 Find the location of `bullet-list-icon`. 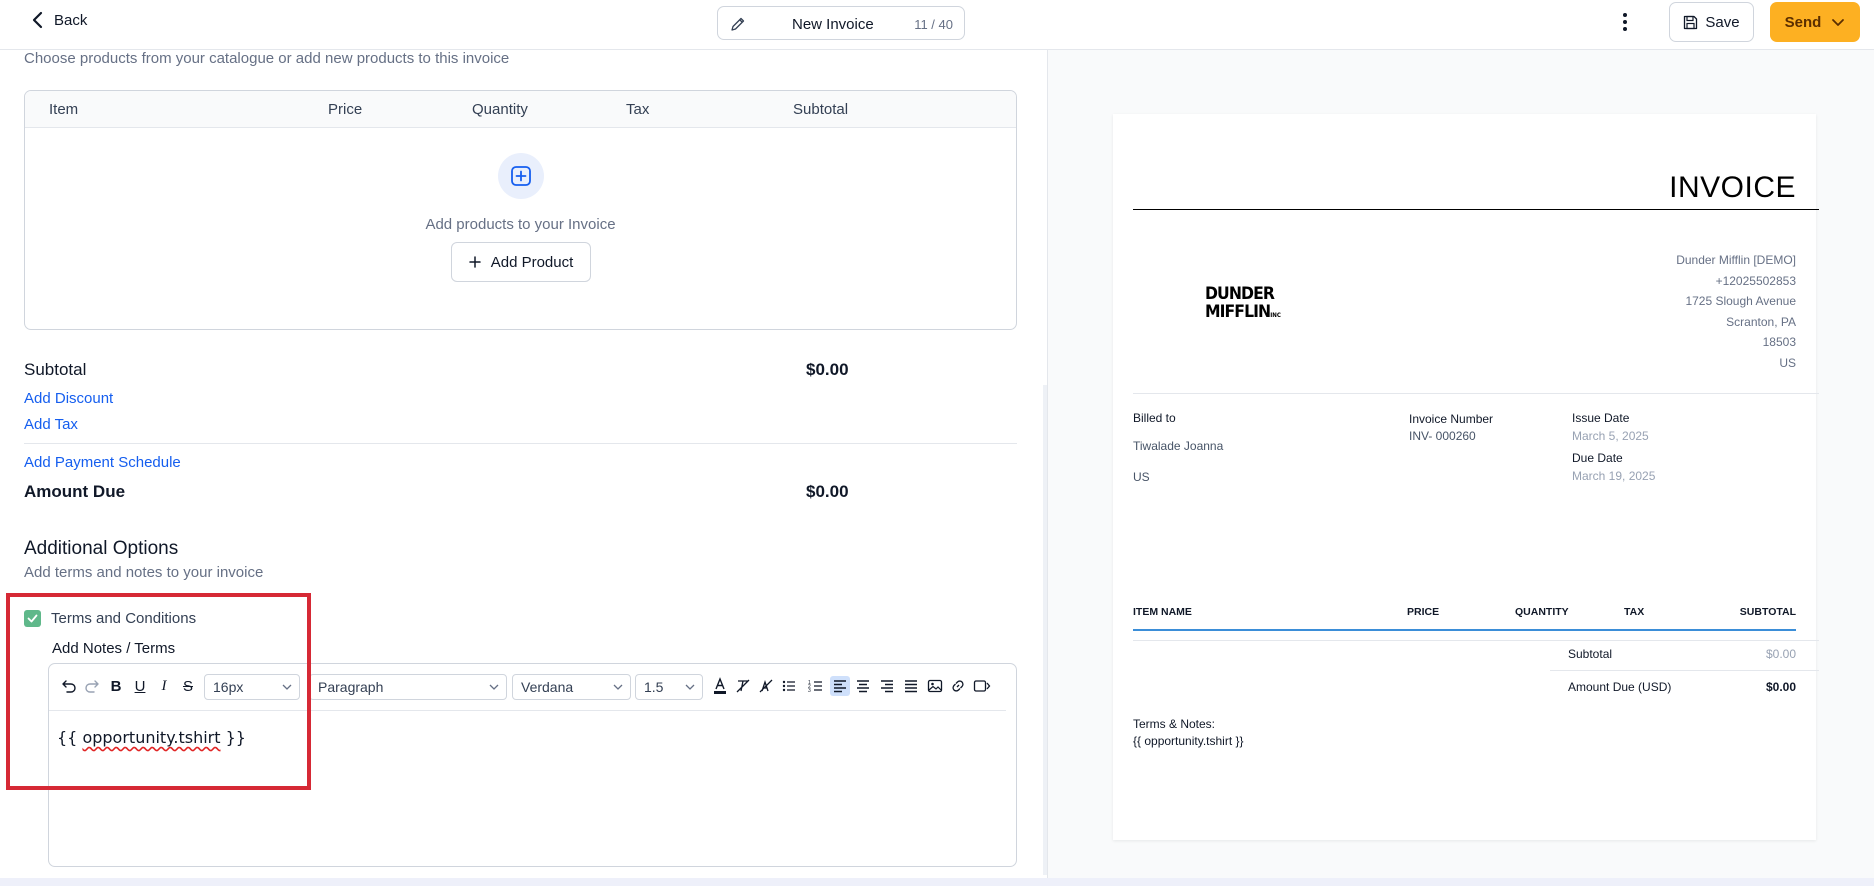

bullet-list-icon is located at coordinates (789, 686).